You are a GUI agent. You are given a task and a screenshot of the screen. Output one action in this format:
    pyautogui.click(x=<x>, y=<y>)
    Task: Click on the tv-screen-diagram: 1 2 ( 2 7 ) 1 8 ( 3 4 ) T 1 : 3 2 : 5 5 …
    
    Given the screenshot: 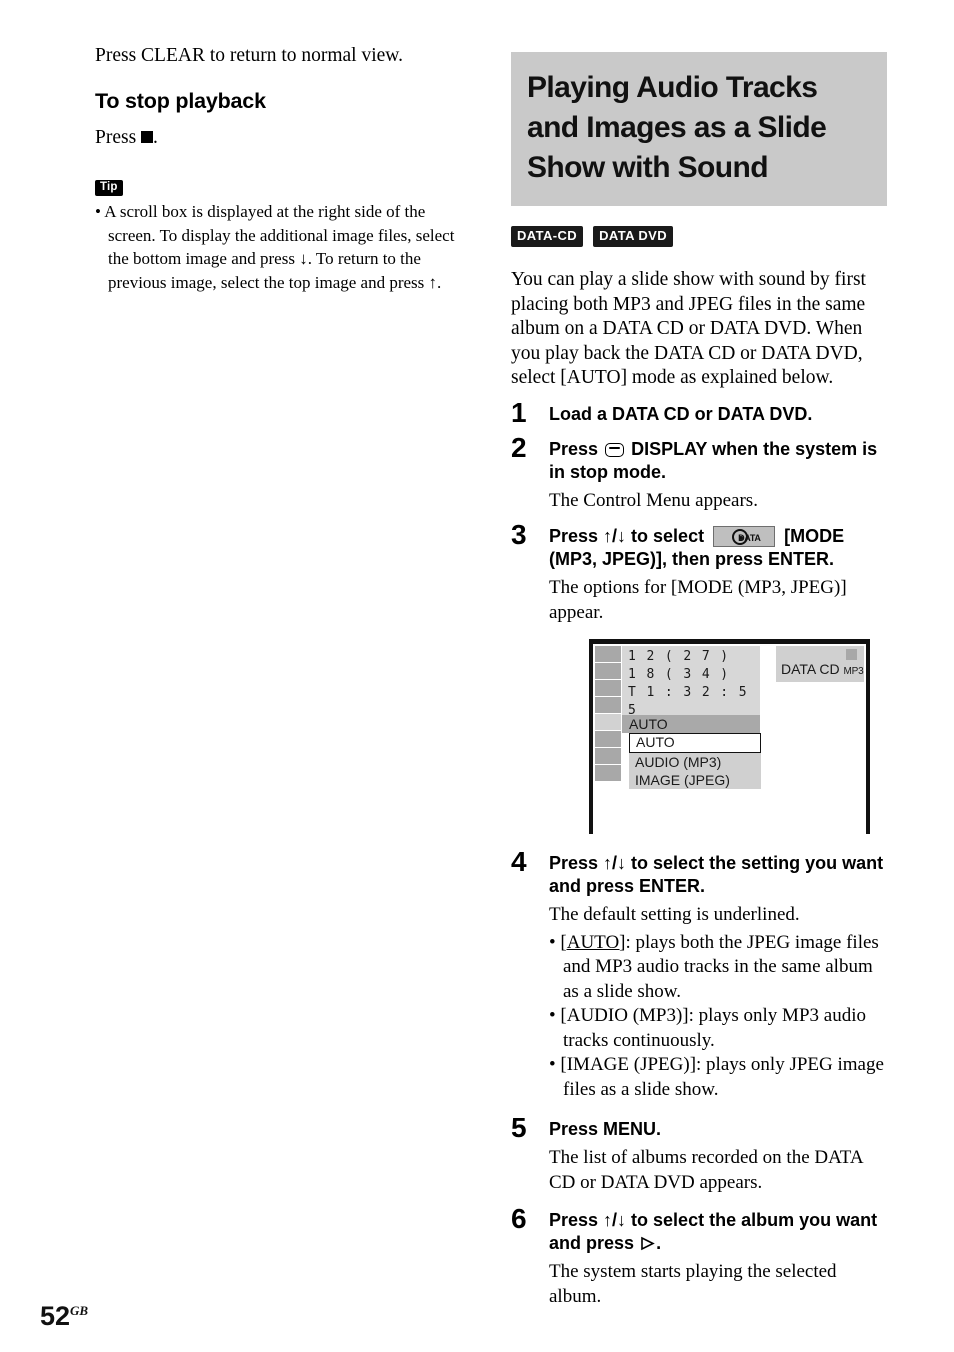 What is the action you would take?
    pyautogui.click(x=729, y=736)
    